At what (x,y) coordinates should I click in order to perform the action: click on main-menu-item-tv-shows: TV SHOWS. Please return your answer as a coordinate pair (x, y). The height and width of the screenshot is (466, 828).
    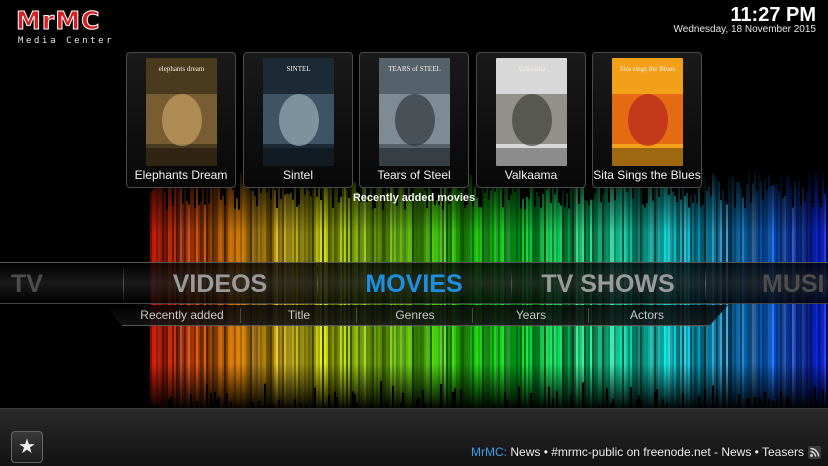
    Looking at the image, I should click on (608, 284).